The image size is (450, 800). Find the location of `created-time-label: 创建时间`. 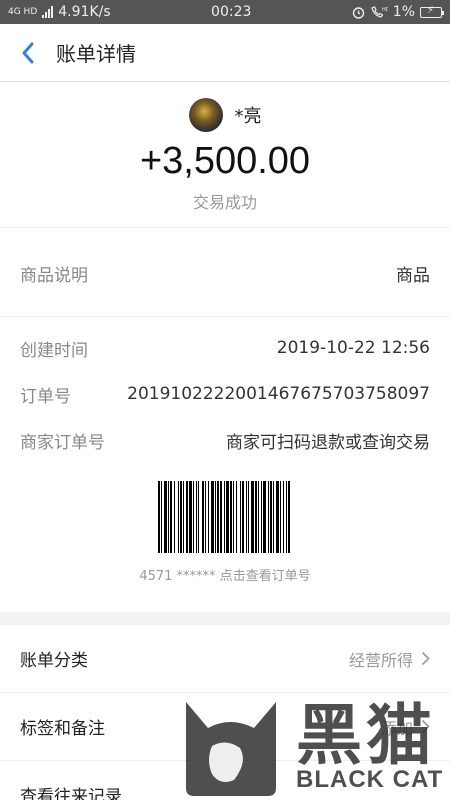

created-time-label: 创建时间 is located at coordinates (54, 350).